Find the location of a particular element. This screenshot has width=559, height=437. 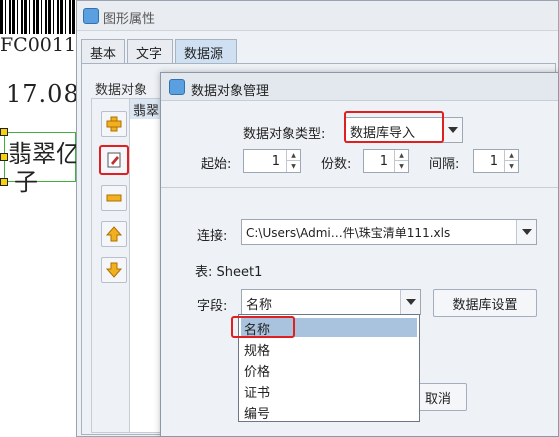

connection-select: C:\Users\Admi…件\珠宝清单111.xls is located at coordinates (389, 232).